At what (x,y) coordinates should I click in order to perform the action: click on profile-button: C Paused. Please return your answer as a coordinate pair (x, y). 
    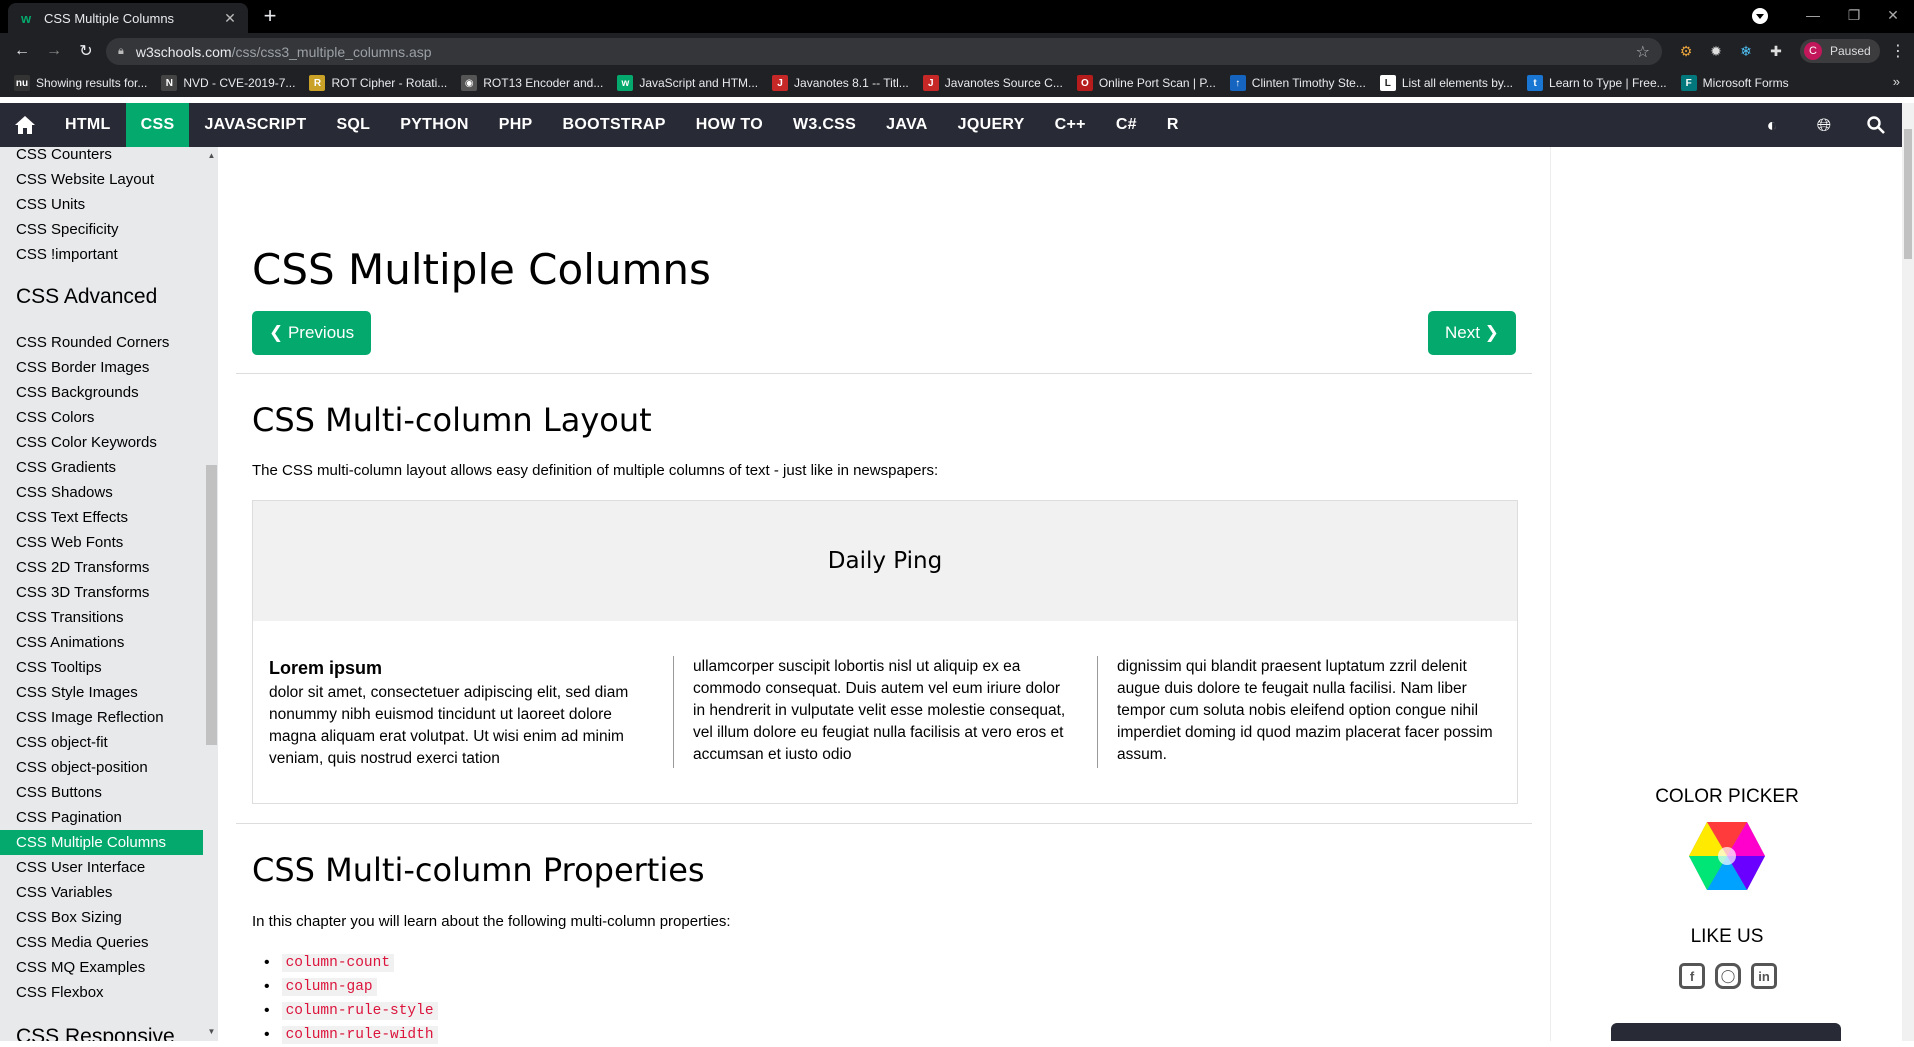
    Looking at the image, I should click on (1840, 51).